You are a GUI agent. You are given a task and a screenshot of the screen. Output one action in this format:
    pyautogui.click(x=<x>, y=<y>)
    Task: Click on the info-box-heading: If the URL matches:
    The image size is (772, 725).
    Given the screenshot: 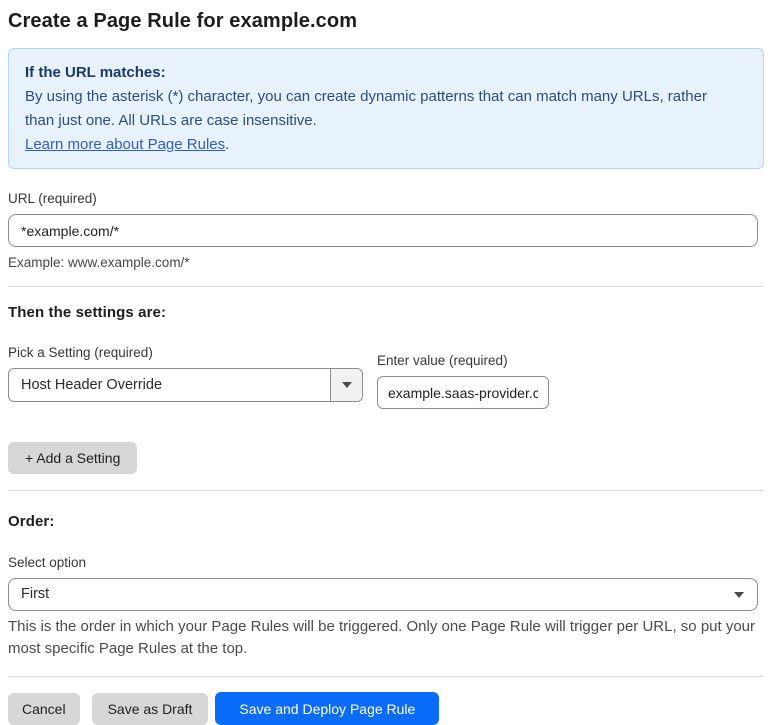 What is the action you would take?
    pyautogui.click(x=95, y=72)
    